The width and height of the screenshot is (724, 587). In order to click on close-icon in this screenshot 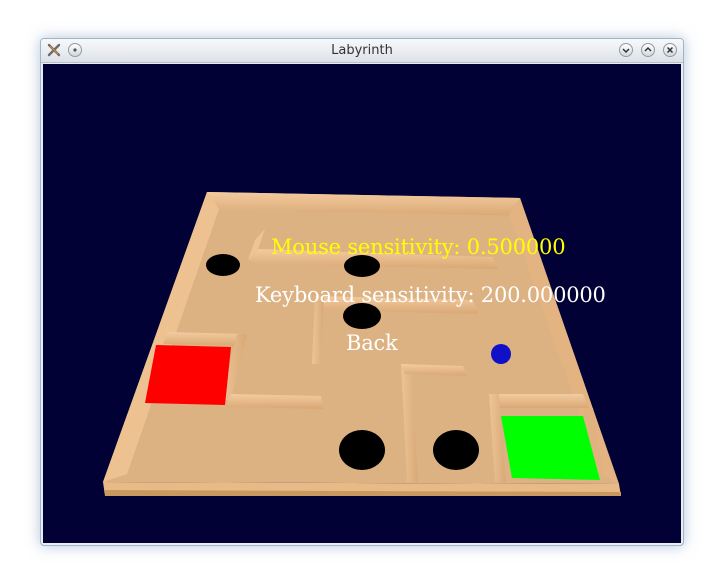, I will do `click(670, 50)`.